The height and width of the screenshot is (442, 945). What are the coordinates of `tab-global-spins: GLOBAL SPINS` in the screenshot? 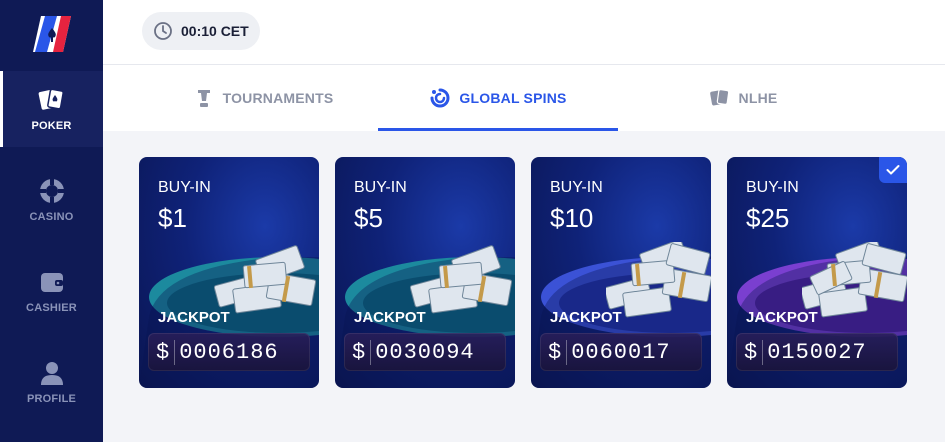 It's located at (498, 98).